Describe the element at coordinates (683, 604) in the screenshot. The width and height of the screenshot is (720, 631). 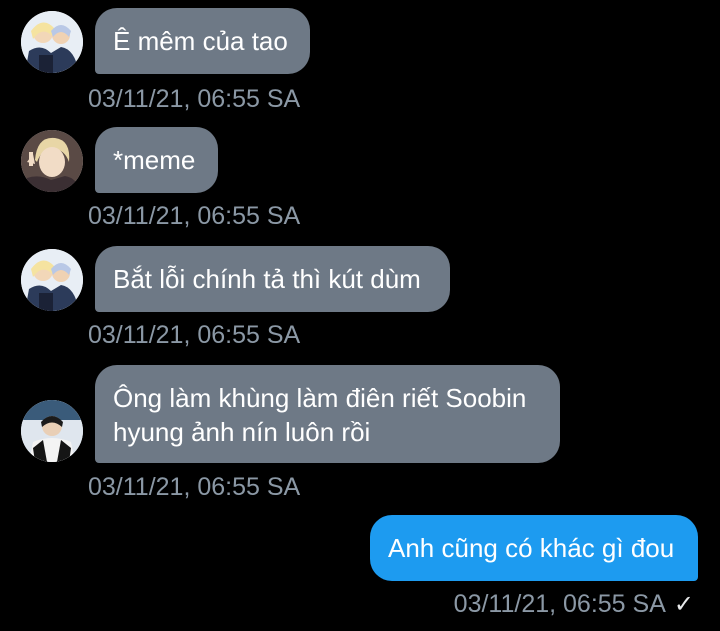
I see `checkmark-icon: ✓` at that location.